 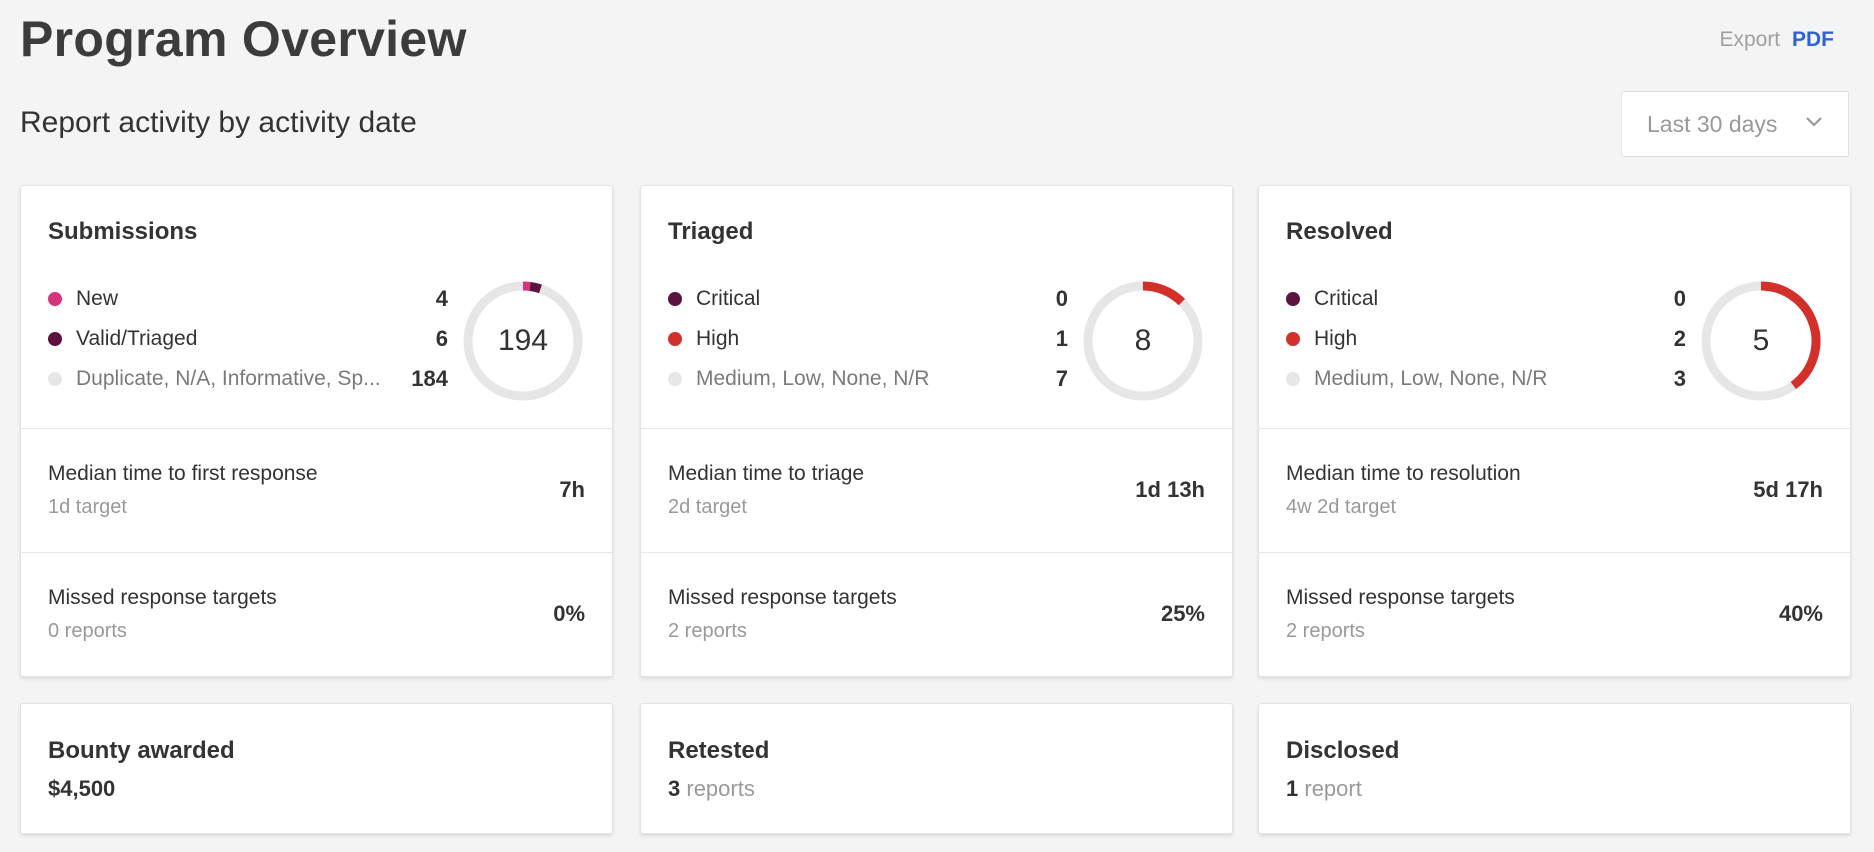 I want to click on summary-title: Disclosed, so click(x=1343, y=750).